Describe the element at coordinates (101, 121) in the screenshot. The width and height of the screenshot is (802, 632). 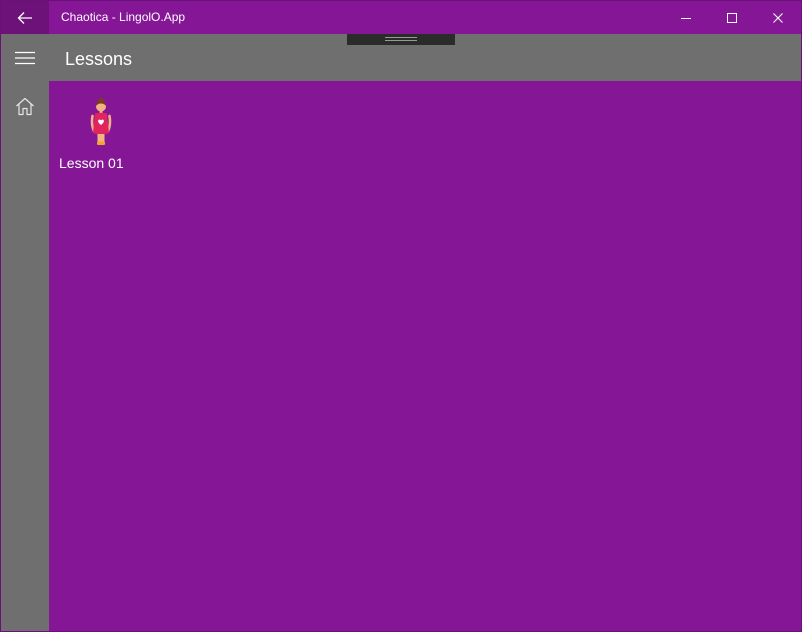
I see `woman-figure-icon` at that location.